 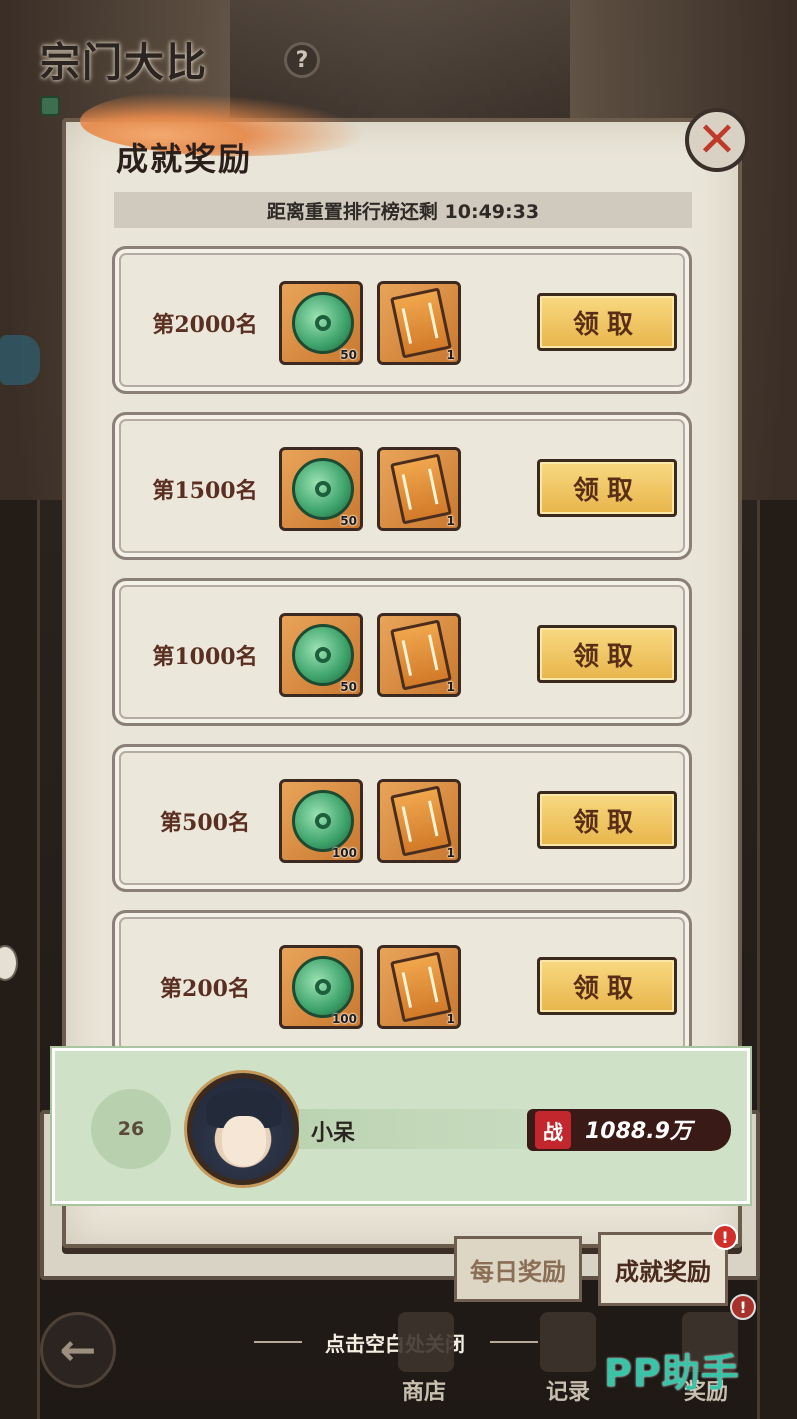 I want to click on reset-countdown: 距离重置排行榜还剩 10:49:33, so click(x=403, y=210).